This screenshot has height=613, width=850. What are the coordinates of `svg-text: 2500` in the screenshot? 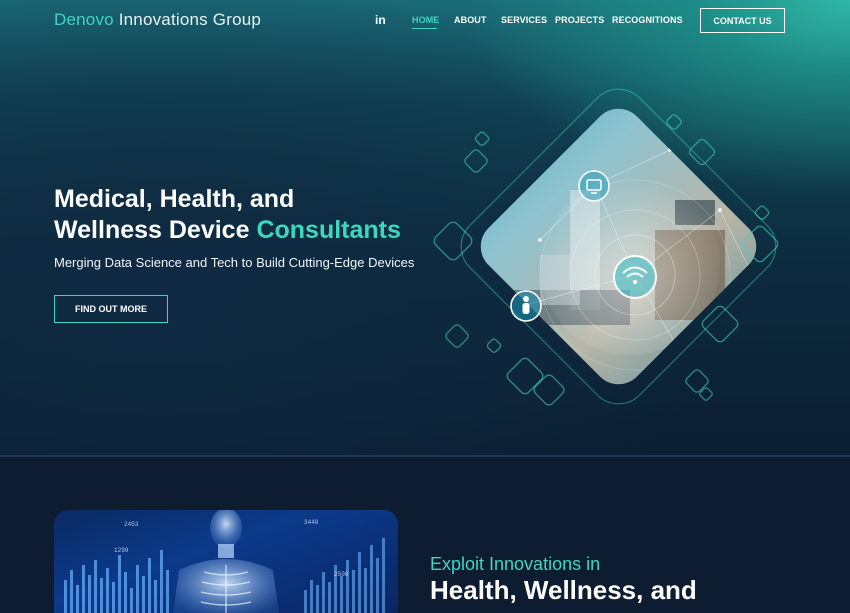 It's located at (341, 574).